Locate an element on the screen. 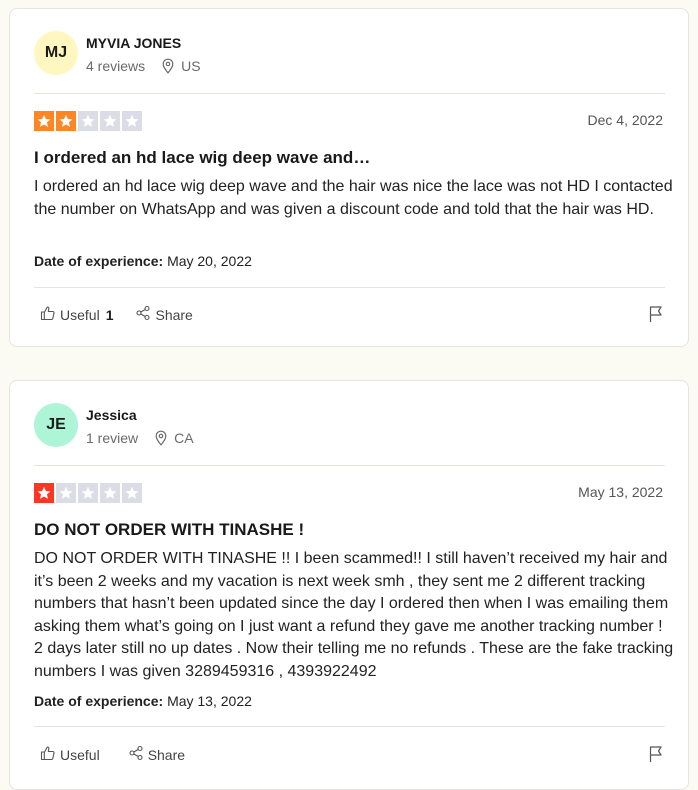  review-date: May 13, 2022 is located at coordinates (620, 492).